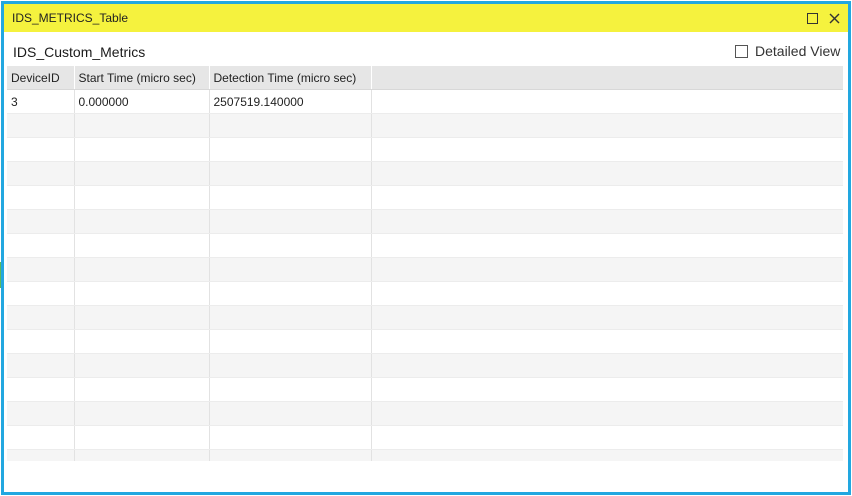 This screenshot has width=852, height=496. What do you see at coordinates (290, 101) in the screenshot?
I see `table-cell: 2507519.140000` at bounding box center [290, 101].